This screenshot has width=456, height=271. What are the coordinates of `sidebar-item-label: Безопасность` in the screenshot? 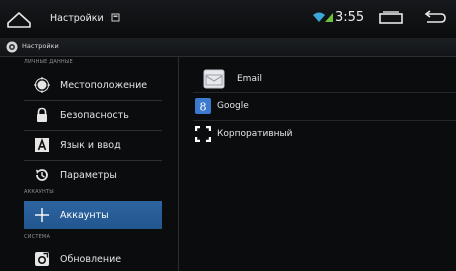 It's located at (94, 115).